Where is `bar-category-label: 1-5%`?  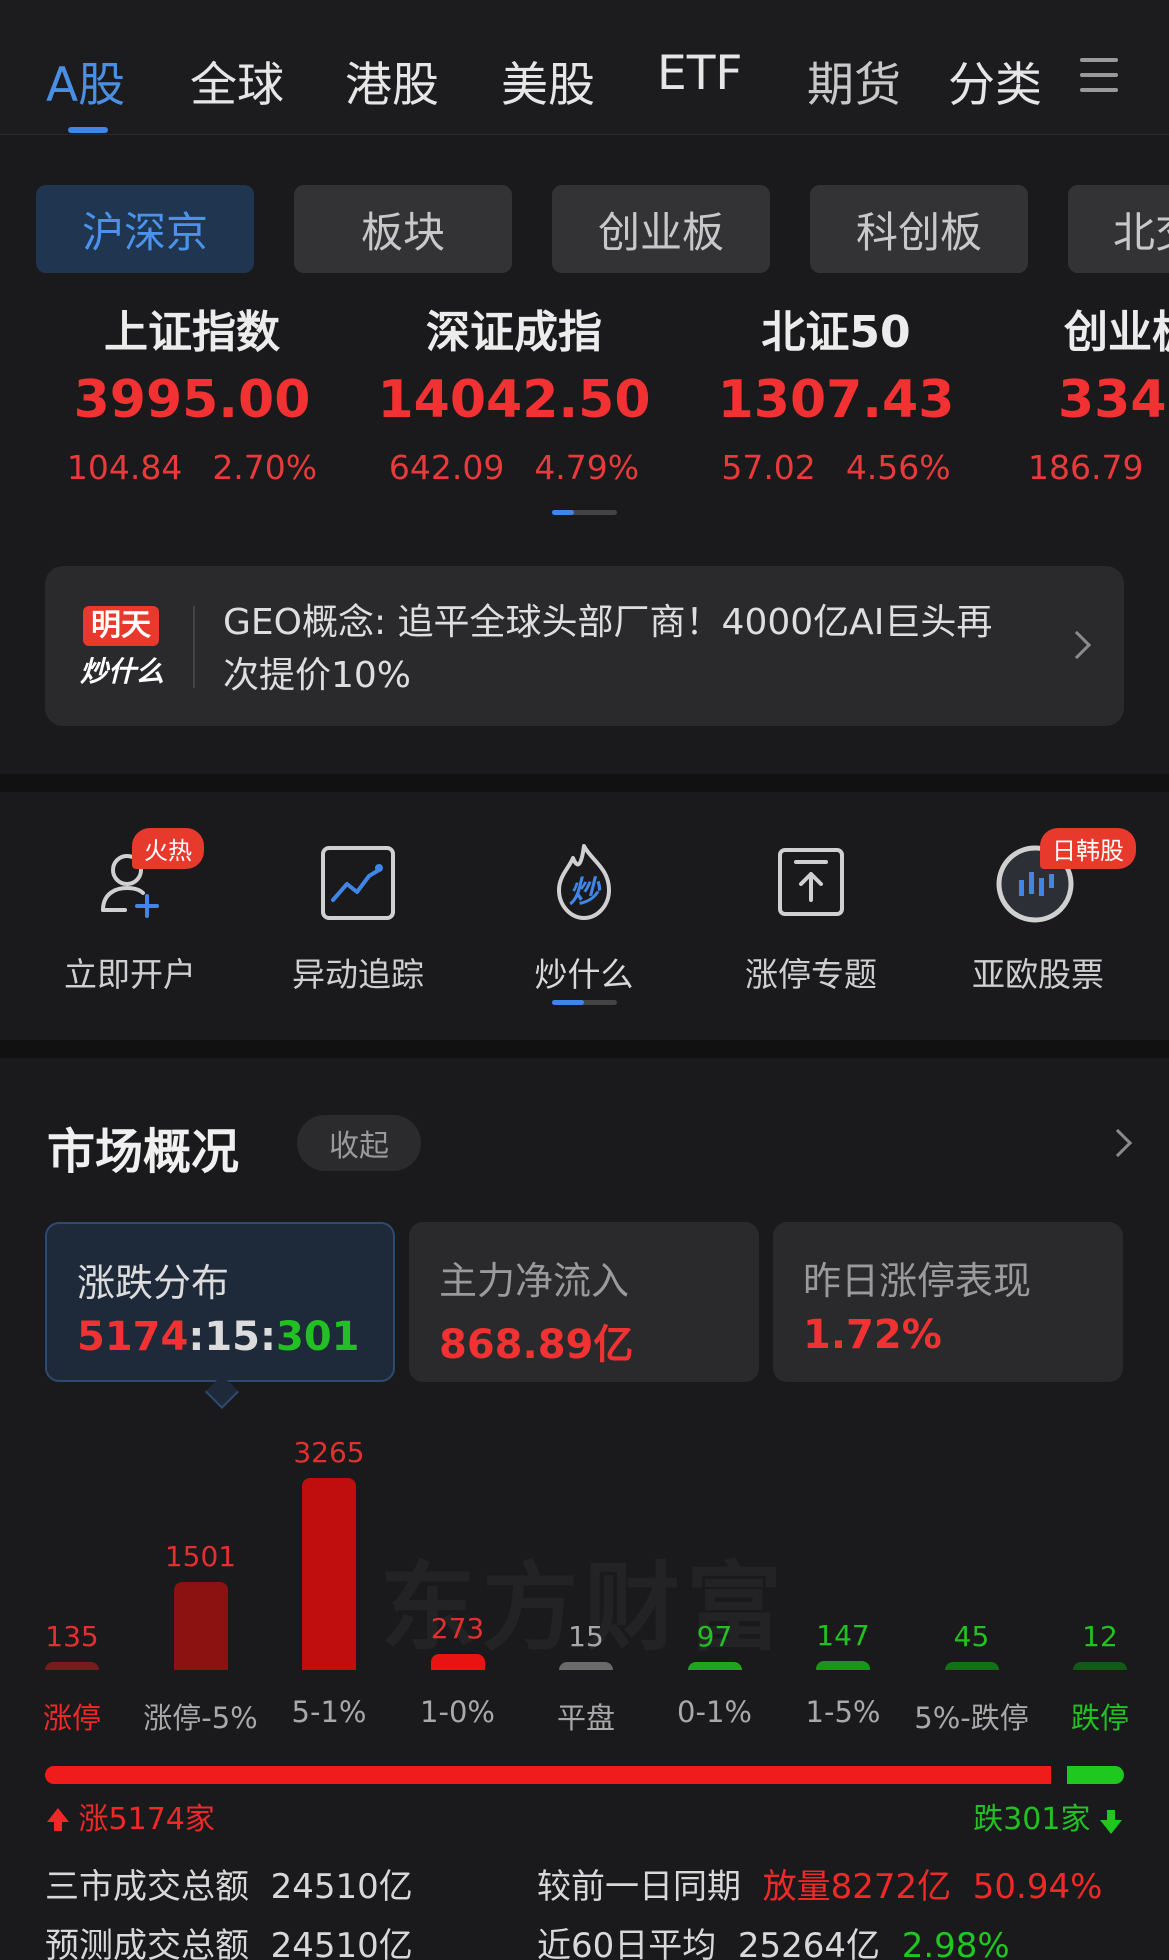
bar-category-label: 1-5% is located at coordinates (843, 1712).